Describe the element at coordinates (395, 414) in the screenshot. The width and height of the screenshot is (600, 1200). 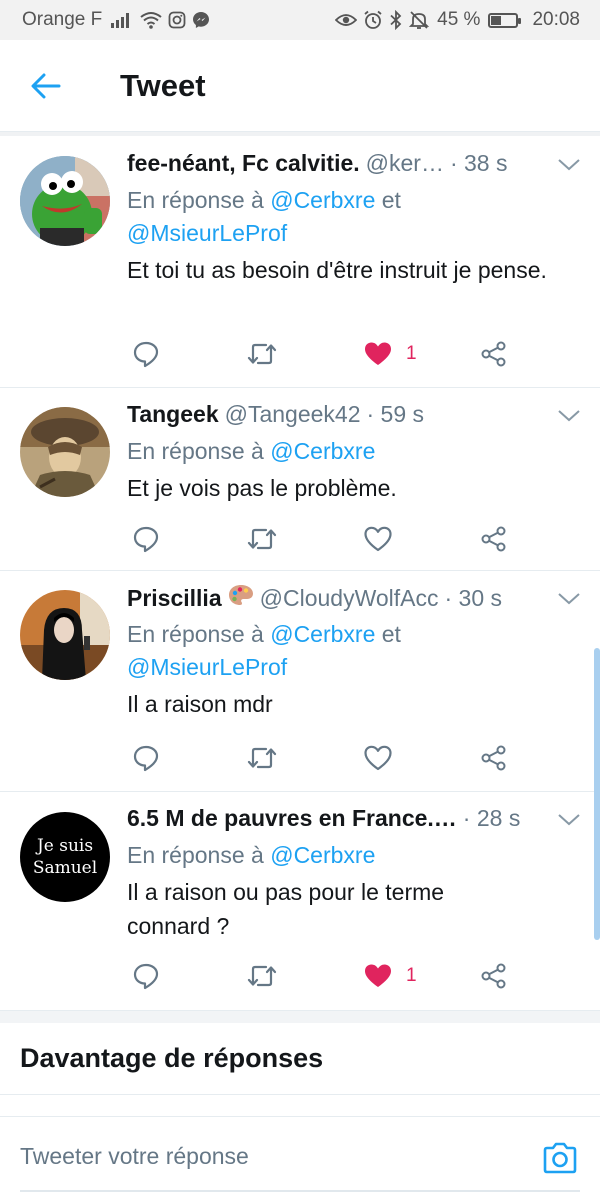
I see `tweet-time: · 59 s` at that location.